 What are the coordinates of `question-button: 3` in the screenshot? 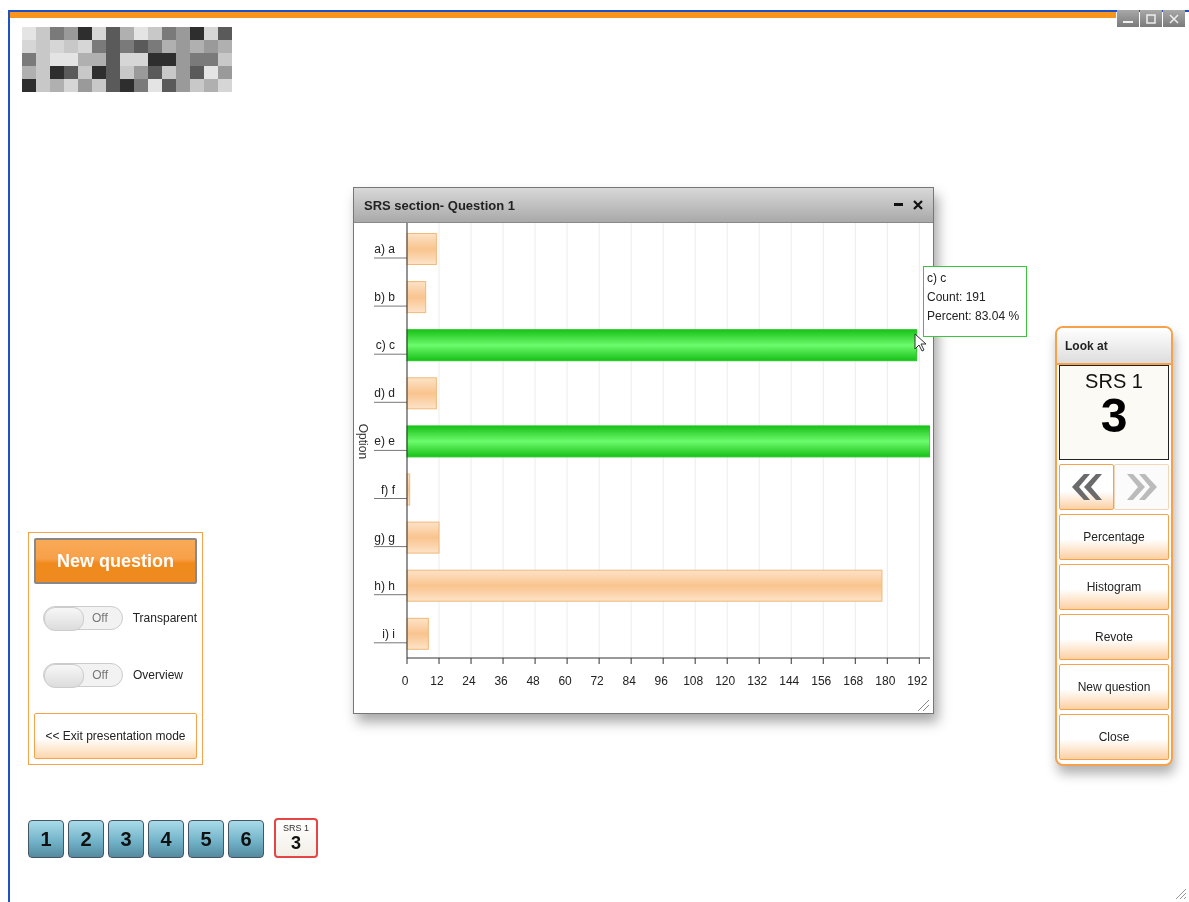 It's located at (126, 839).